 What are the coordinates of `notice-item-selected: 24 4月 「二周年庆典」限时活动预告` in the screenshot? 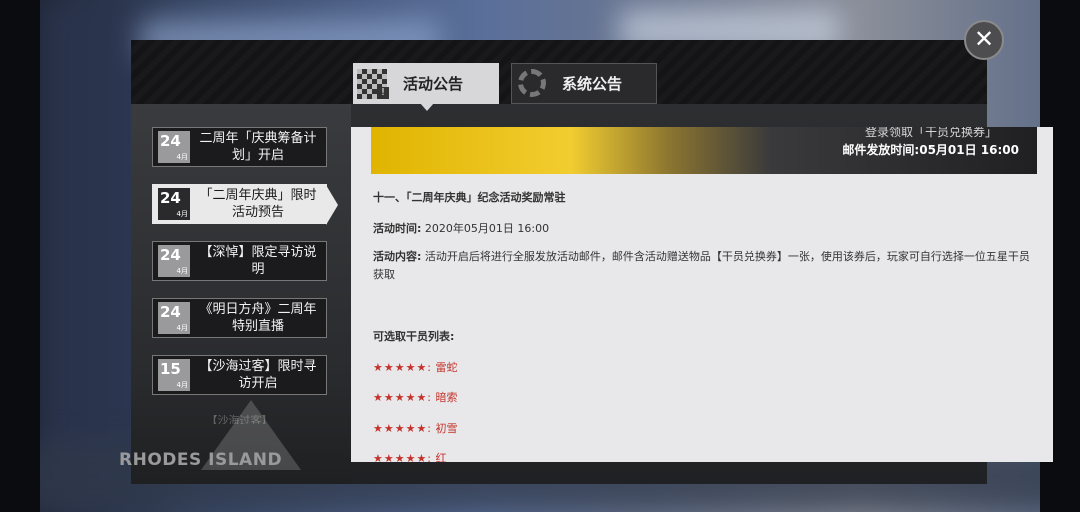 It's located at (245, 204).